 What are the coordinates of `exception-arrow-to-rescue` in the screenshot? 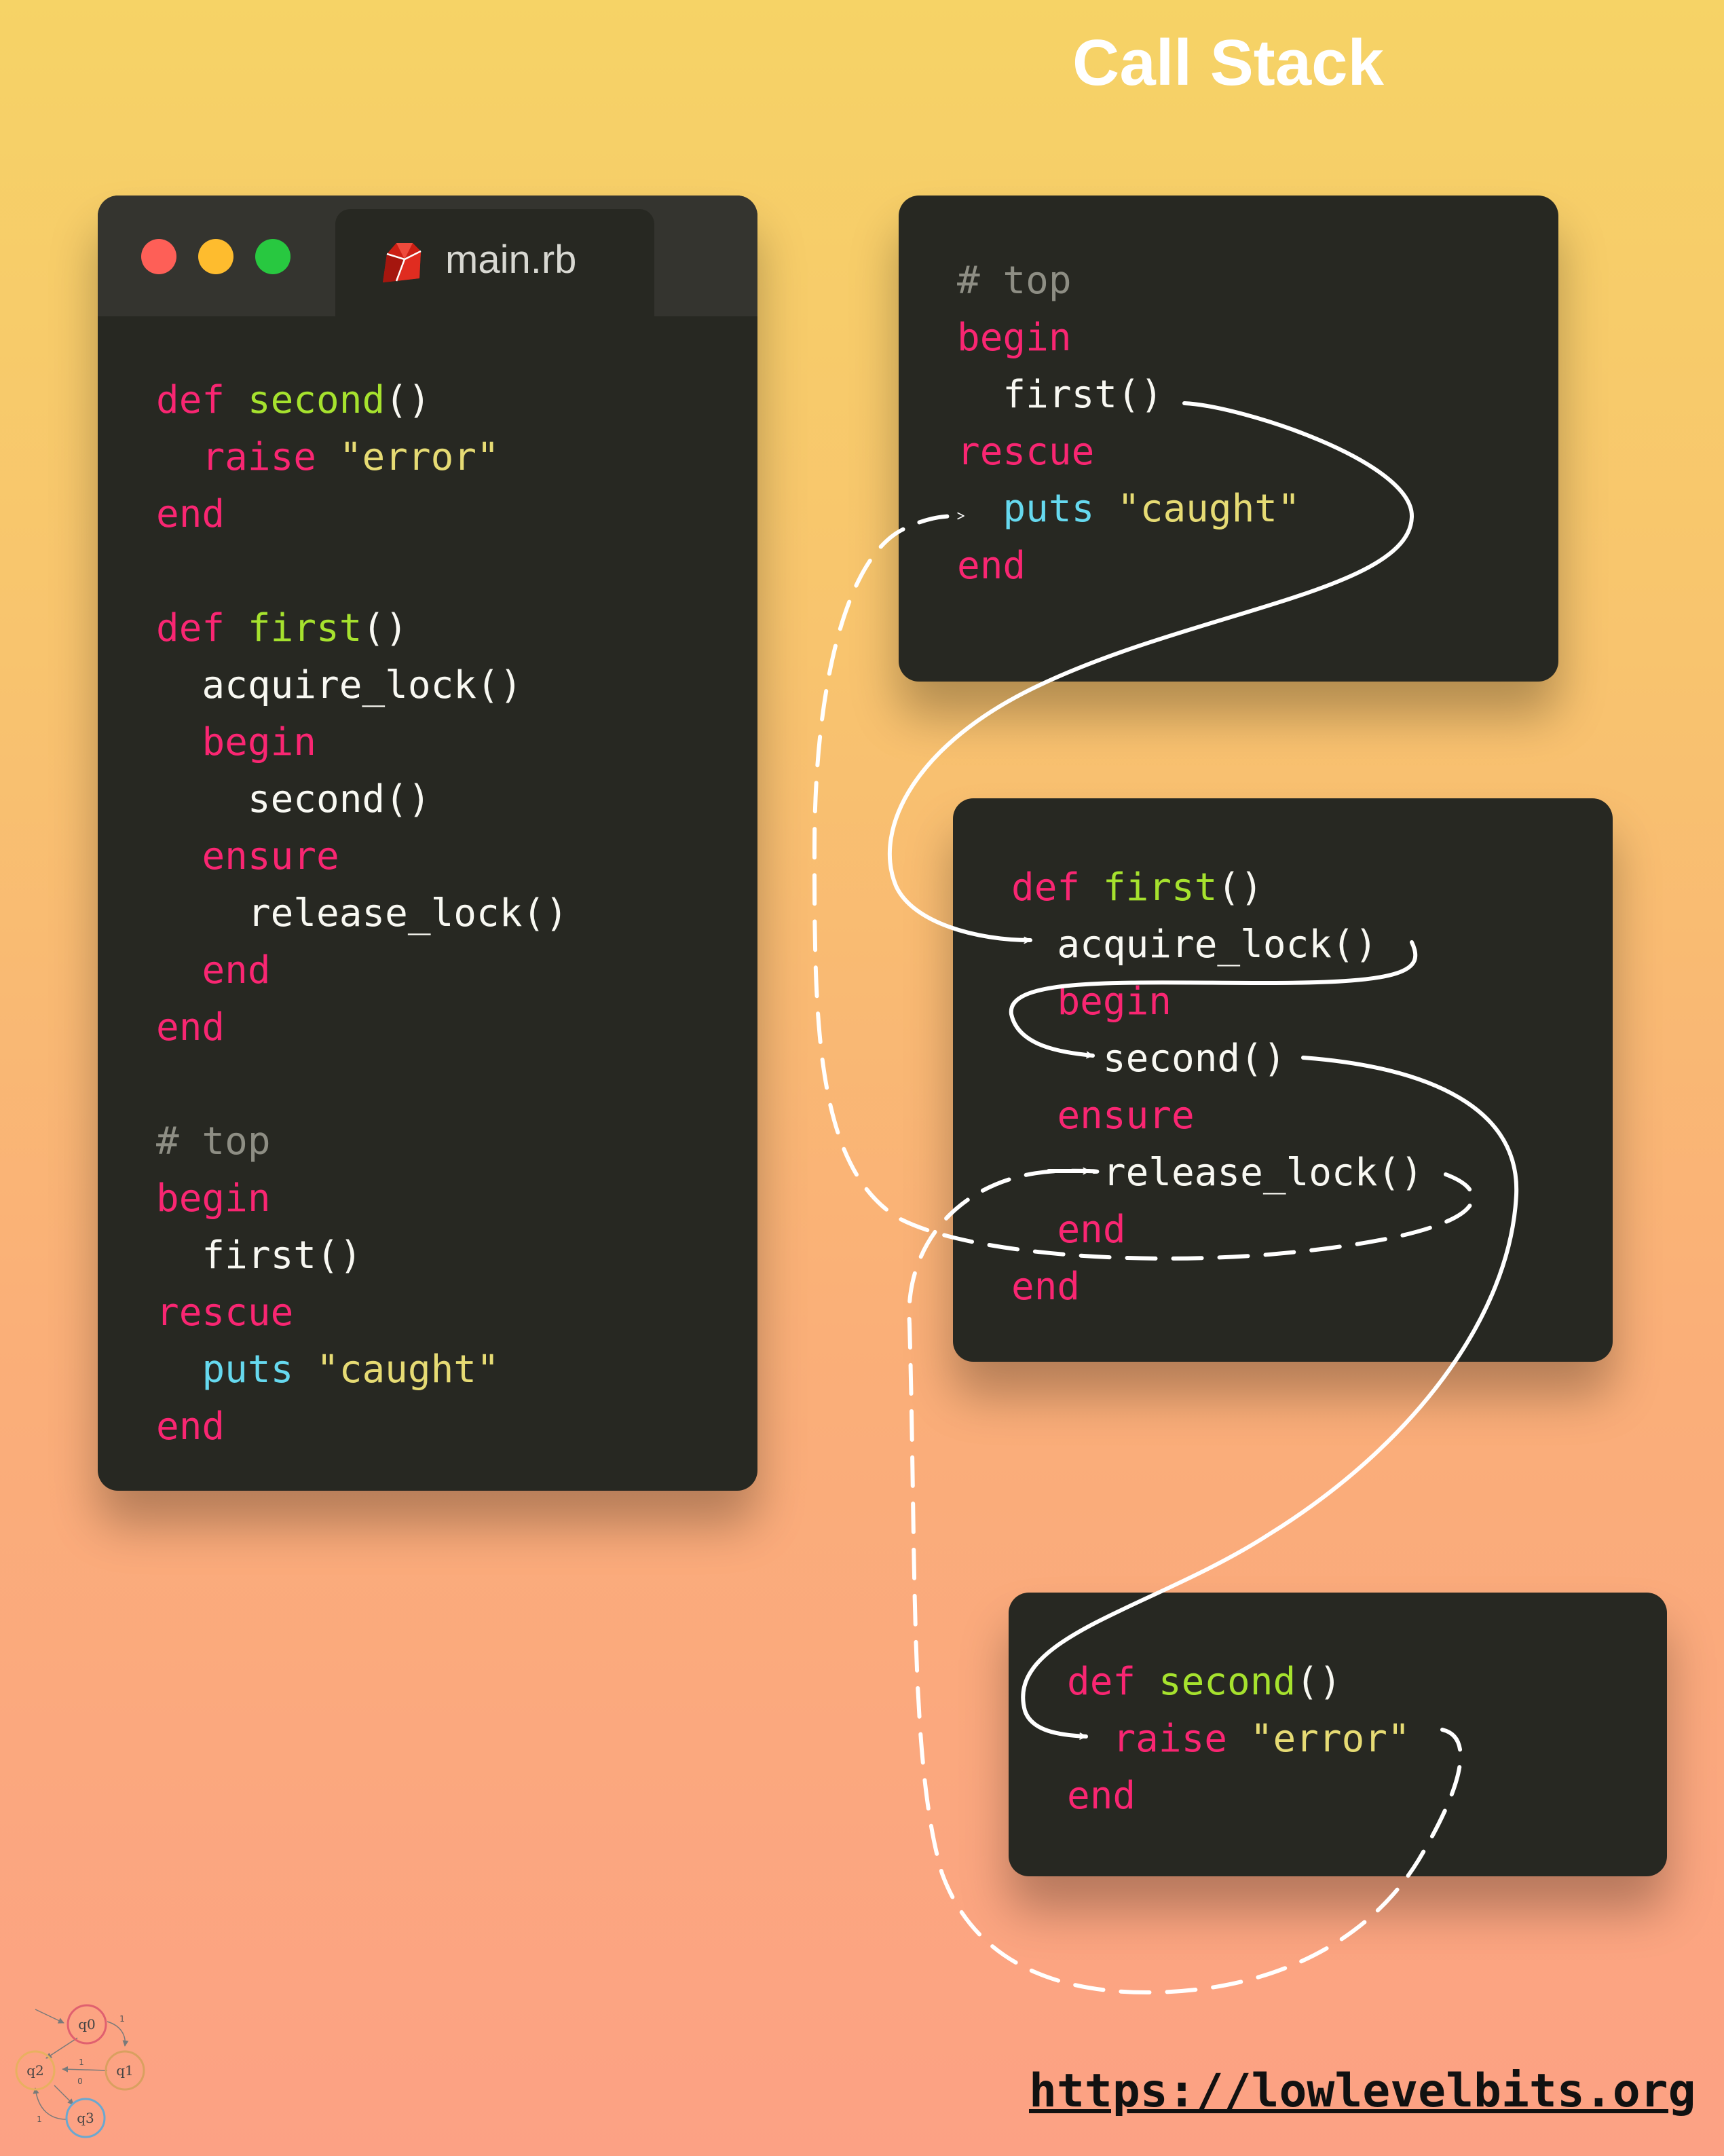 It's located at (1143, 886).